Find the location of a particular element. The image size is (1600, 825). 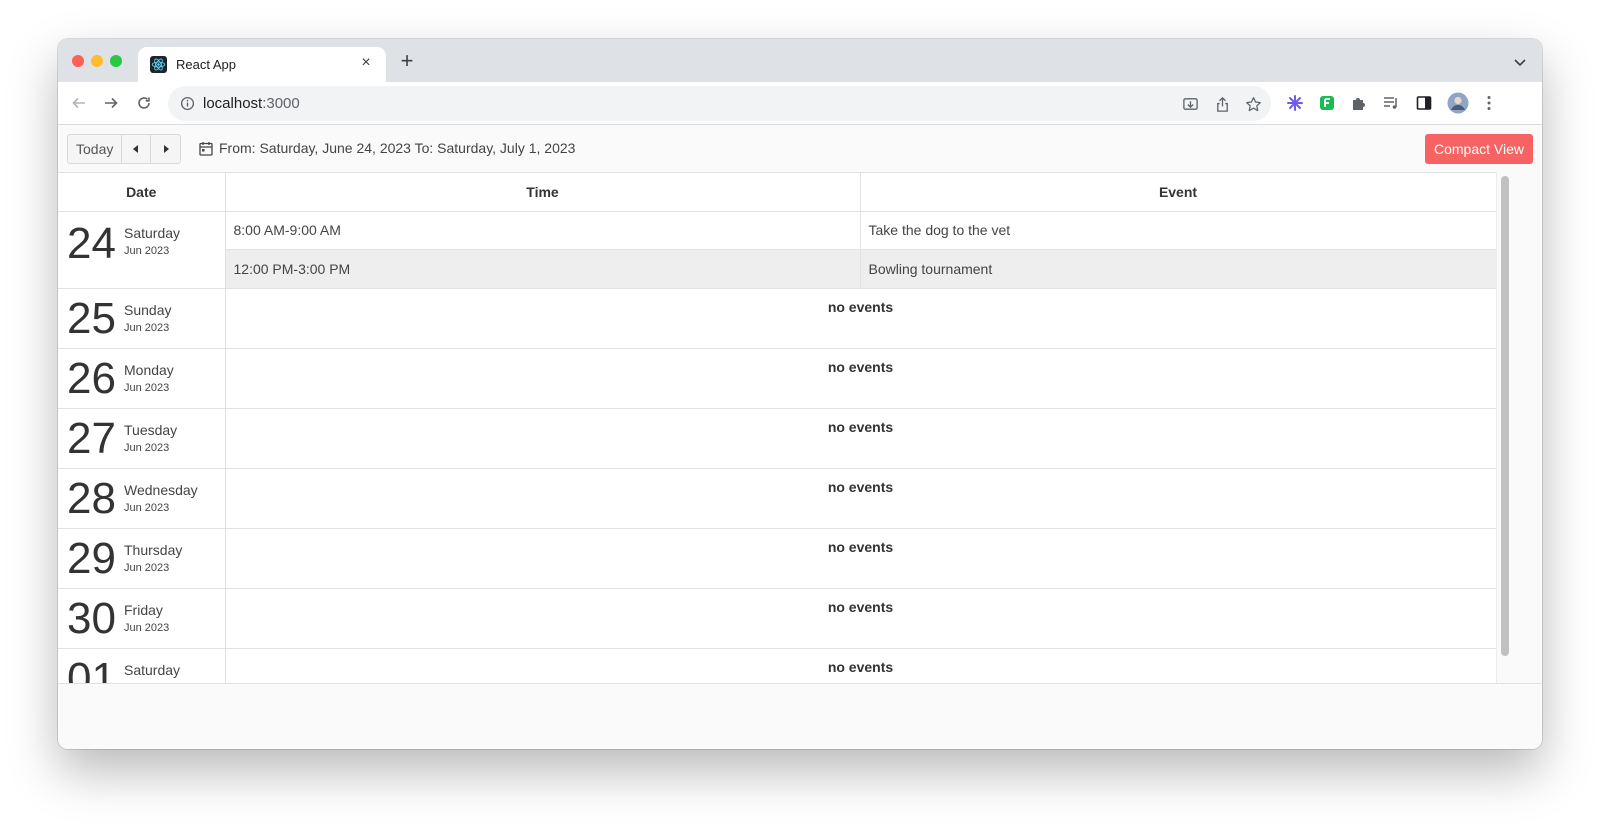

footer-area is located at coordinates (800, 716).